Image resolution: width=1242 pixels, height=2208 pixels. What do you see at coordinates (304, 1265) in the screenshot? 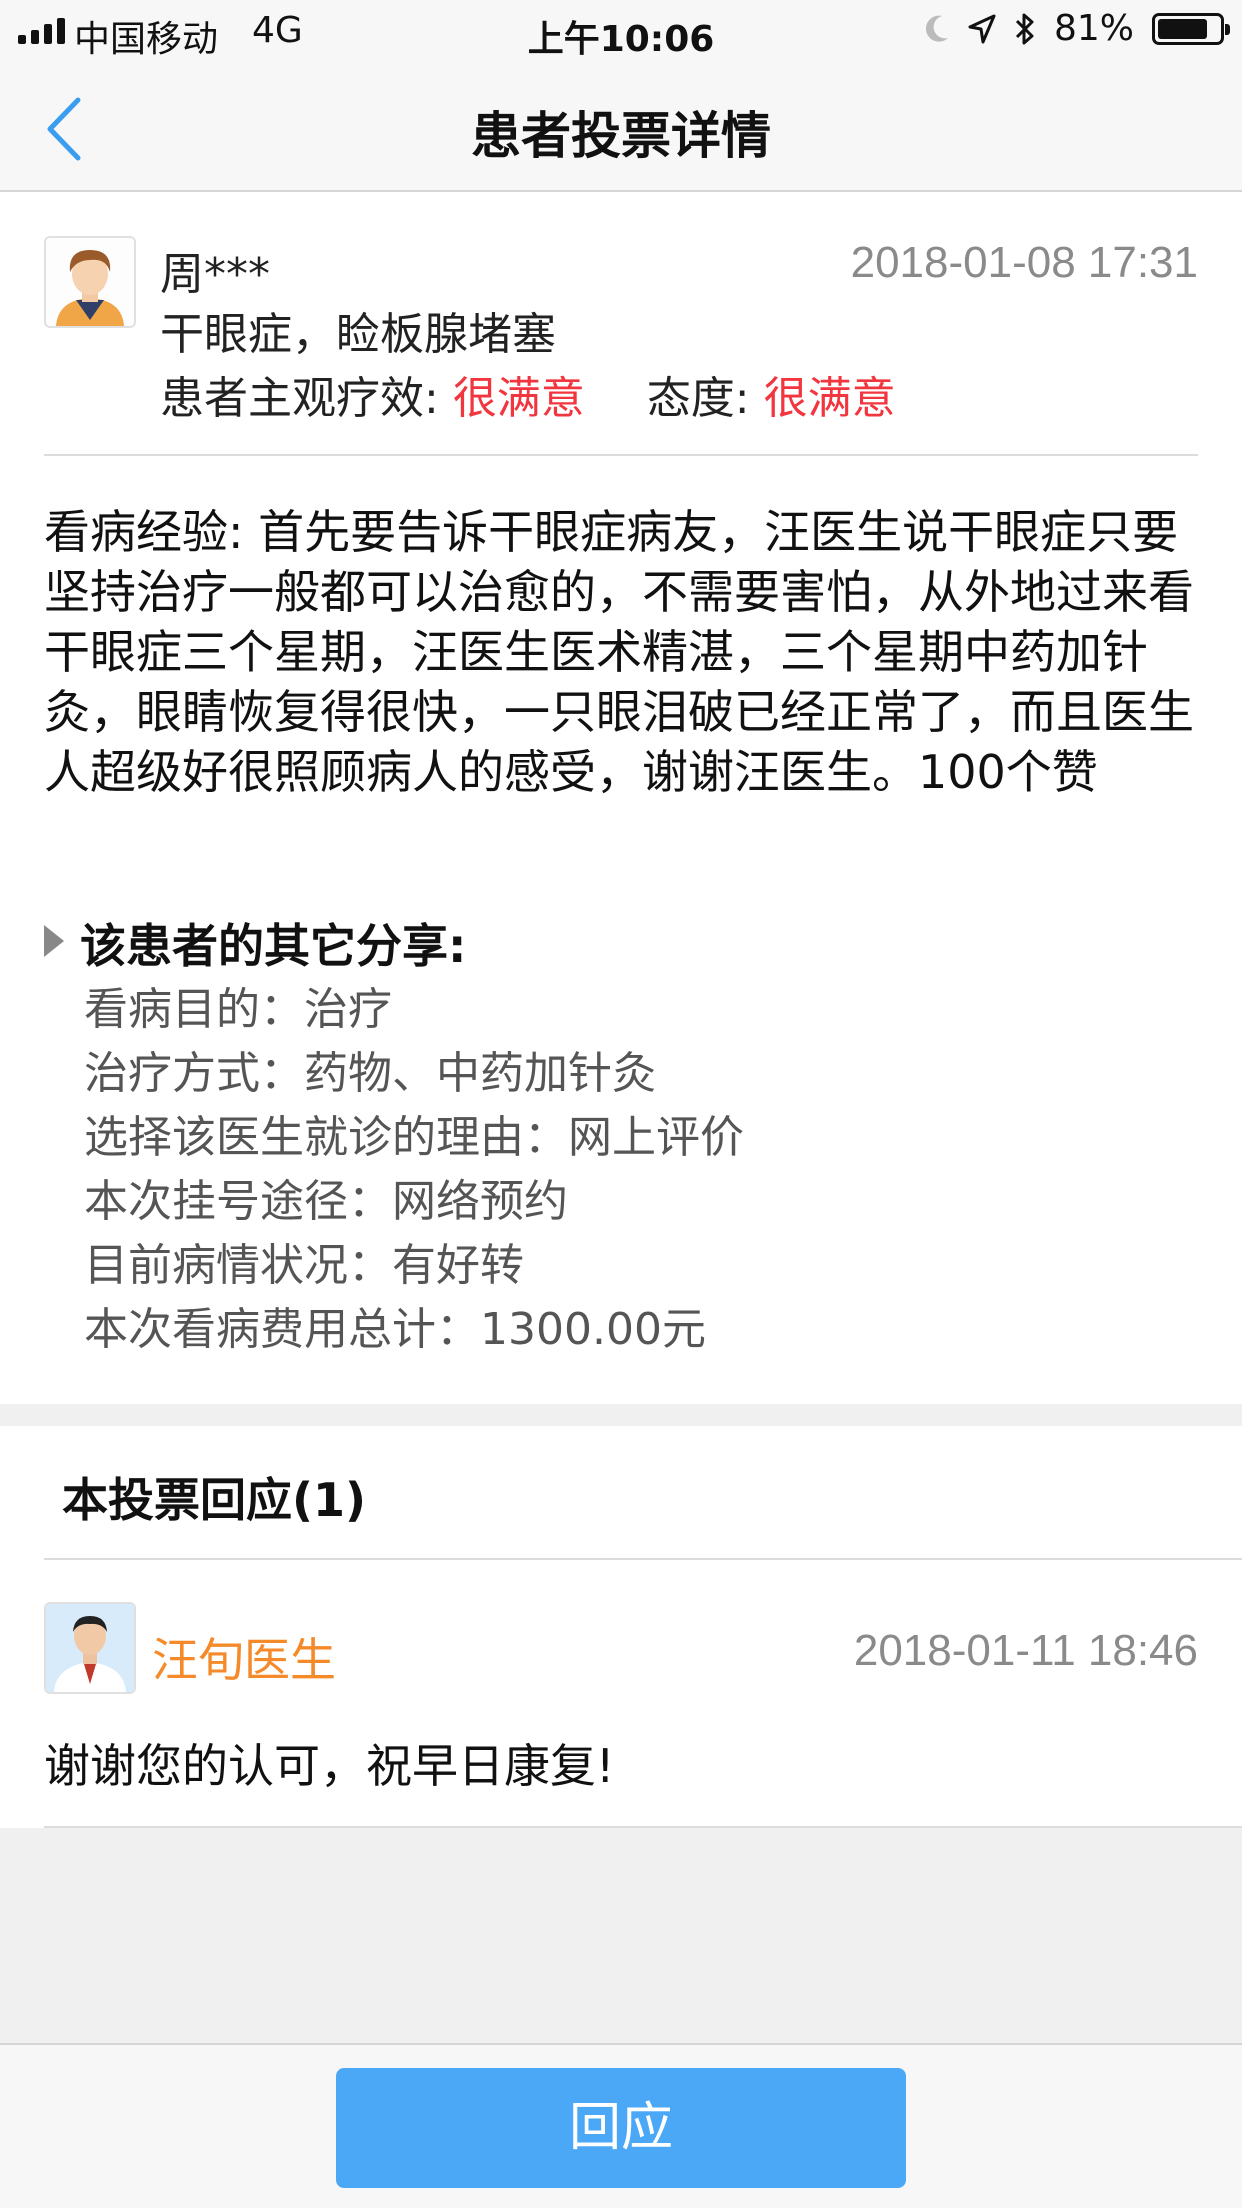
I see `list-item: 目前病情状况：有好转` at bounding box center [304, 1265].